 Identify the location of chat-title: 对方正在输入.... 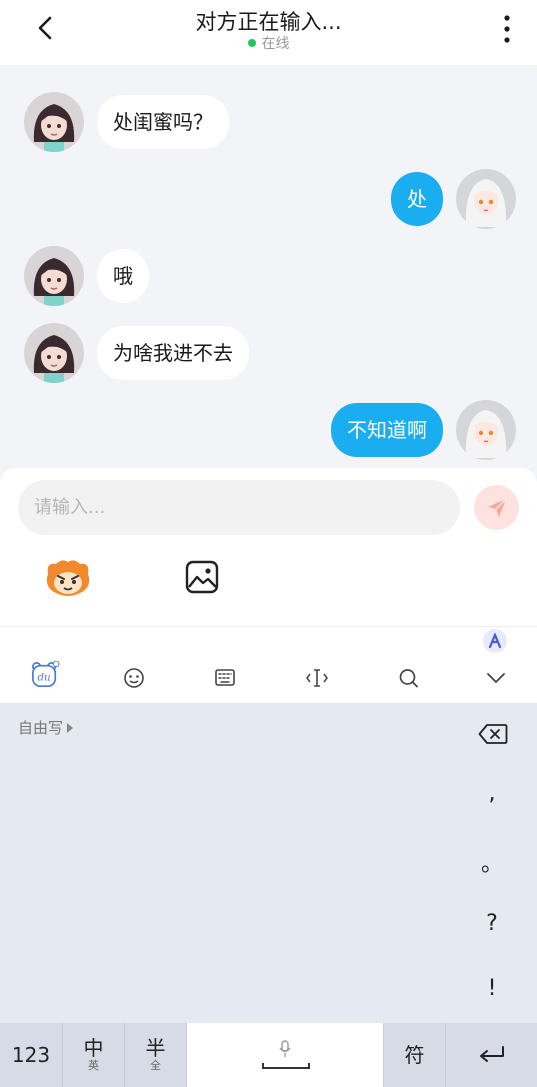
(268, 22).